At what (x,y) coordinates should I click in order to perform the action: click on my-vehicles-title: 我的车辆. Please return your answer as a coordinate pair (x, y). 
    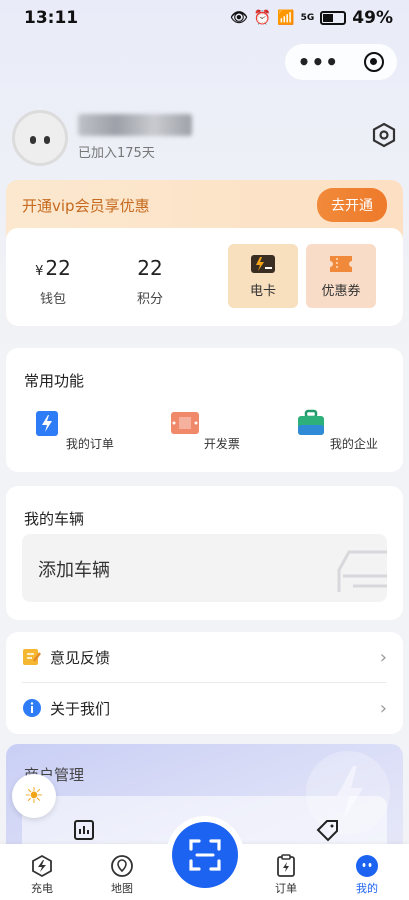
    Looking at the image, I should click on (54, 519).